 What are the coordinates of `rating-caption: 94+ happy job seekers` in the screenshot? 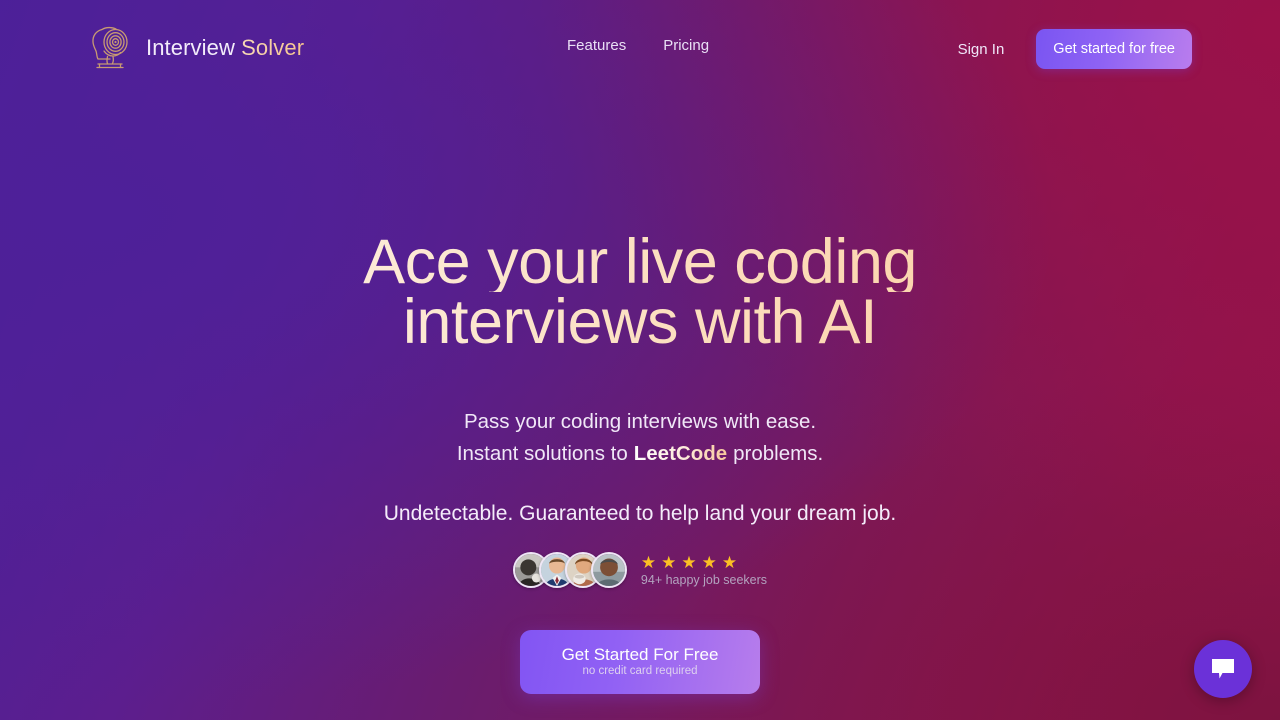 It's located at (704, 579).